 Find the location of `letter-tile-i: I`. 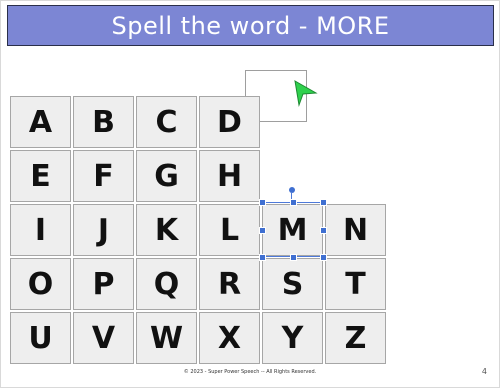

letter-tile-i: I is located at coordinates (40, 230).